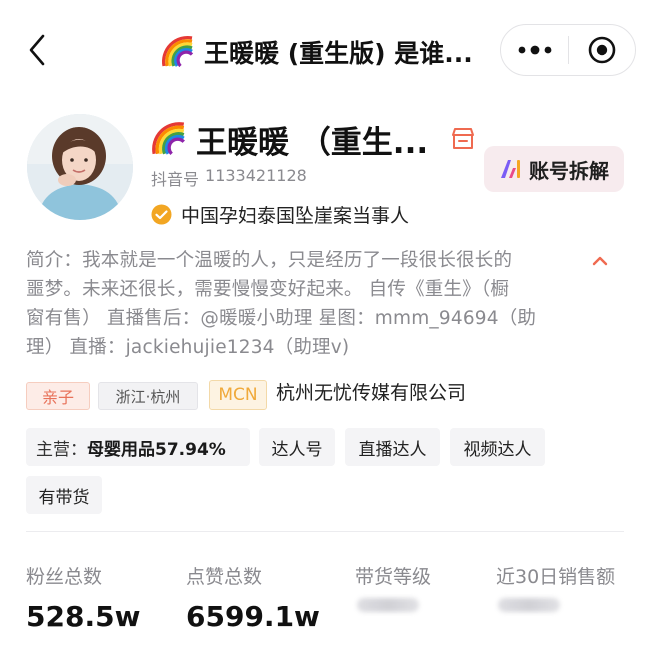 The image size is (650, 660). I want to click on chevron-left-icon, so click(37, 50).